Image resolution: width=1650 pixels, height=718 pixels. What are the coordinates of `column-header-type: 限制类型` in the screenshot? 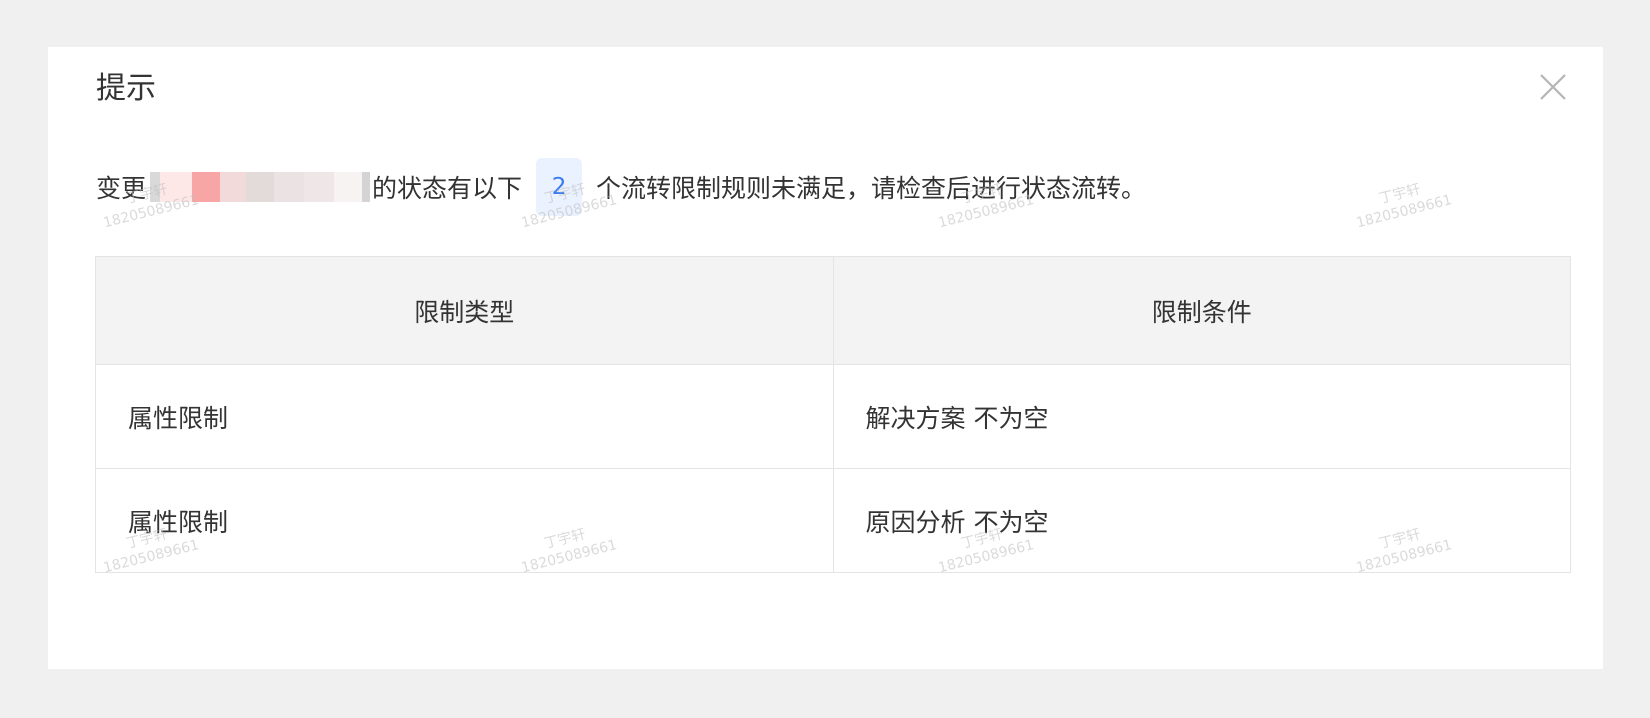 It's located at (465, 311).